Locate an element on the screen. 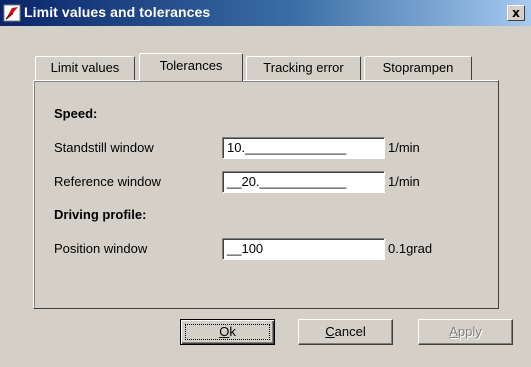  standstill-window-label: Standstill window is located at coordinates (104, 147).